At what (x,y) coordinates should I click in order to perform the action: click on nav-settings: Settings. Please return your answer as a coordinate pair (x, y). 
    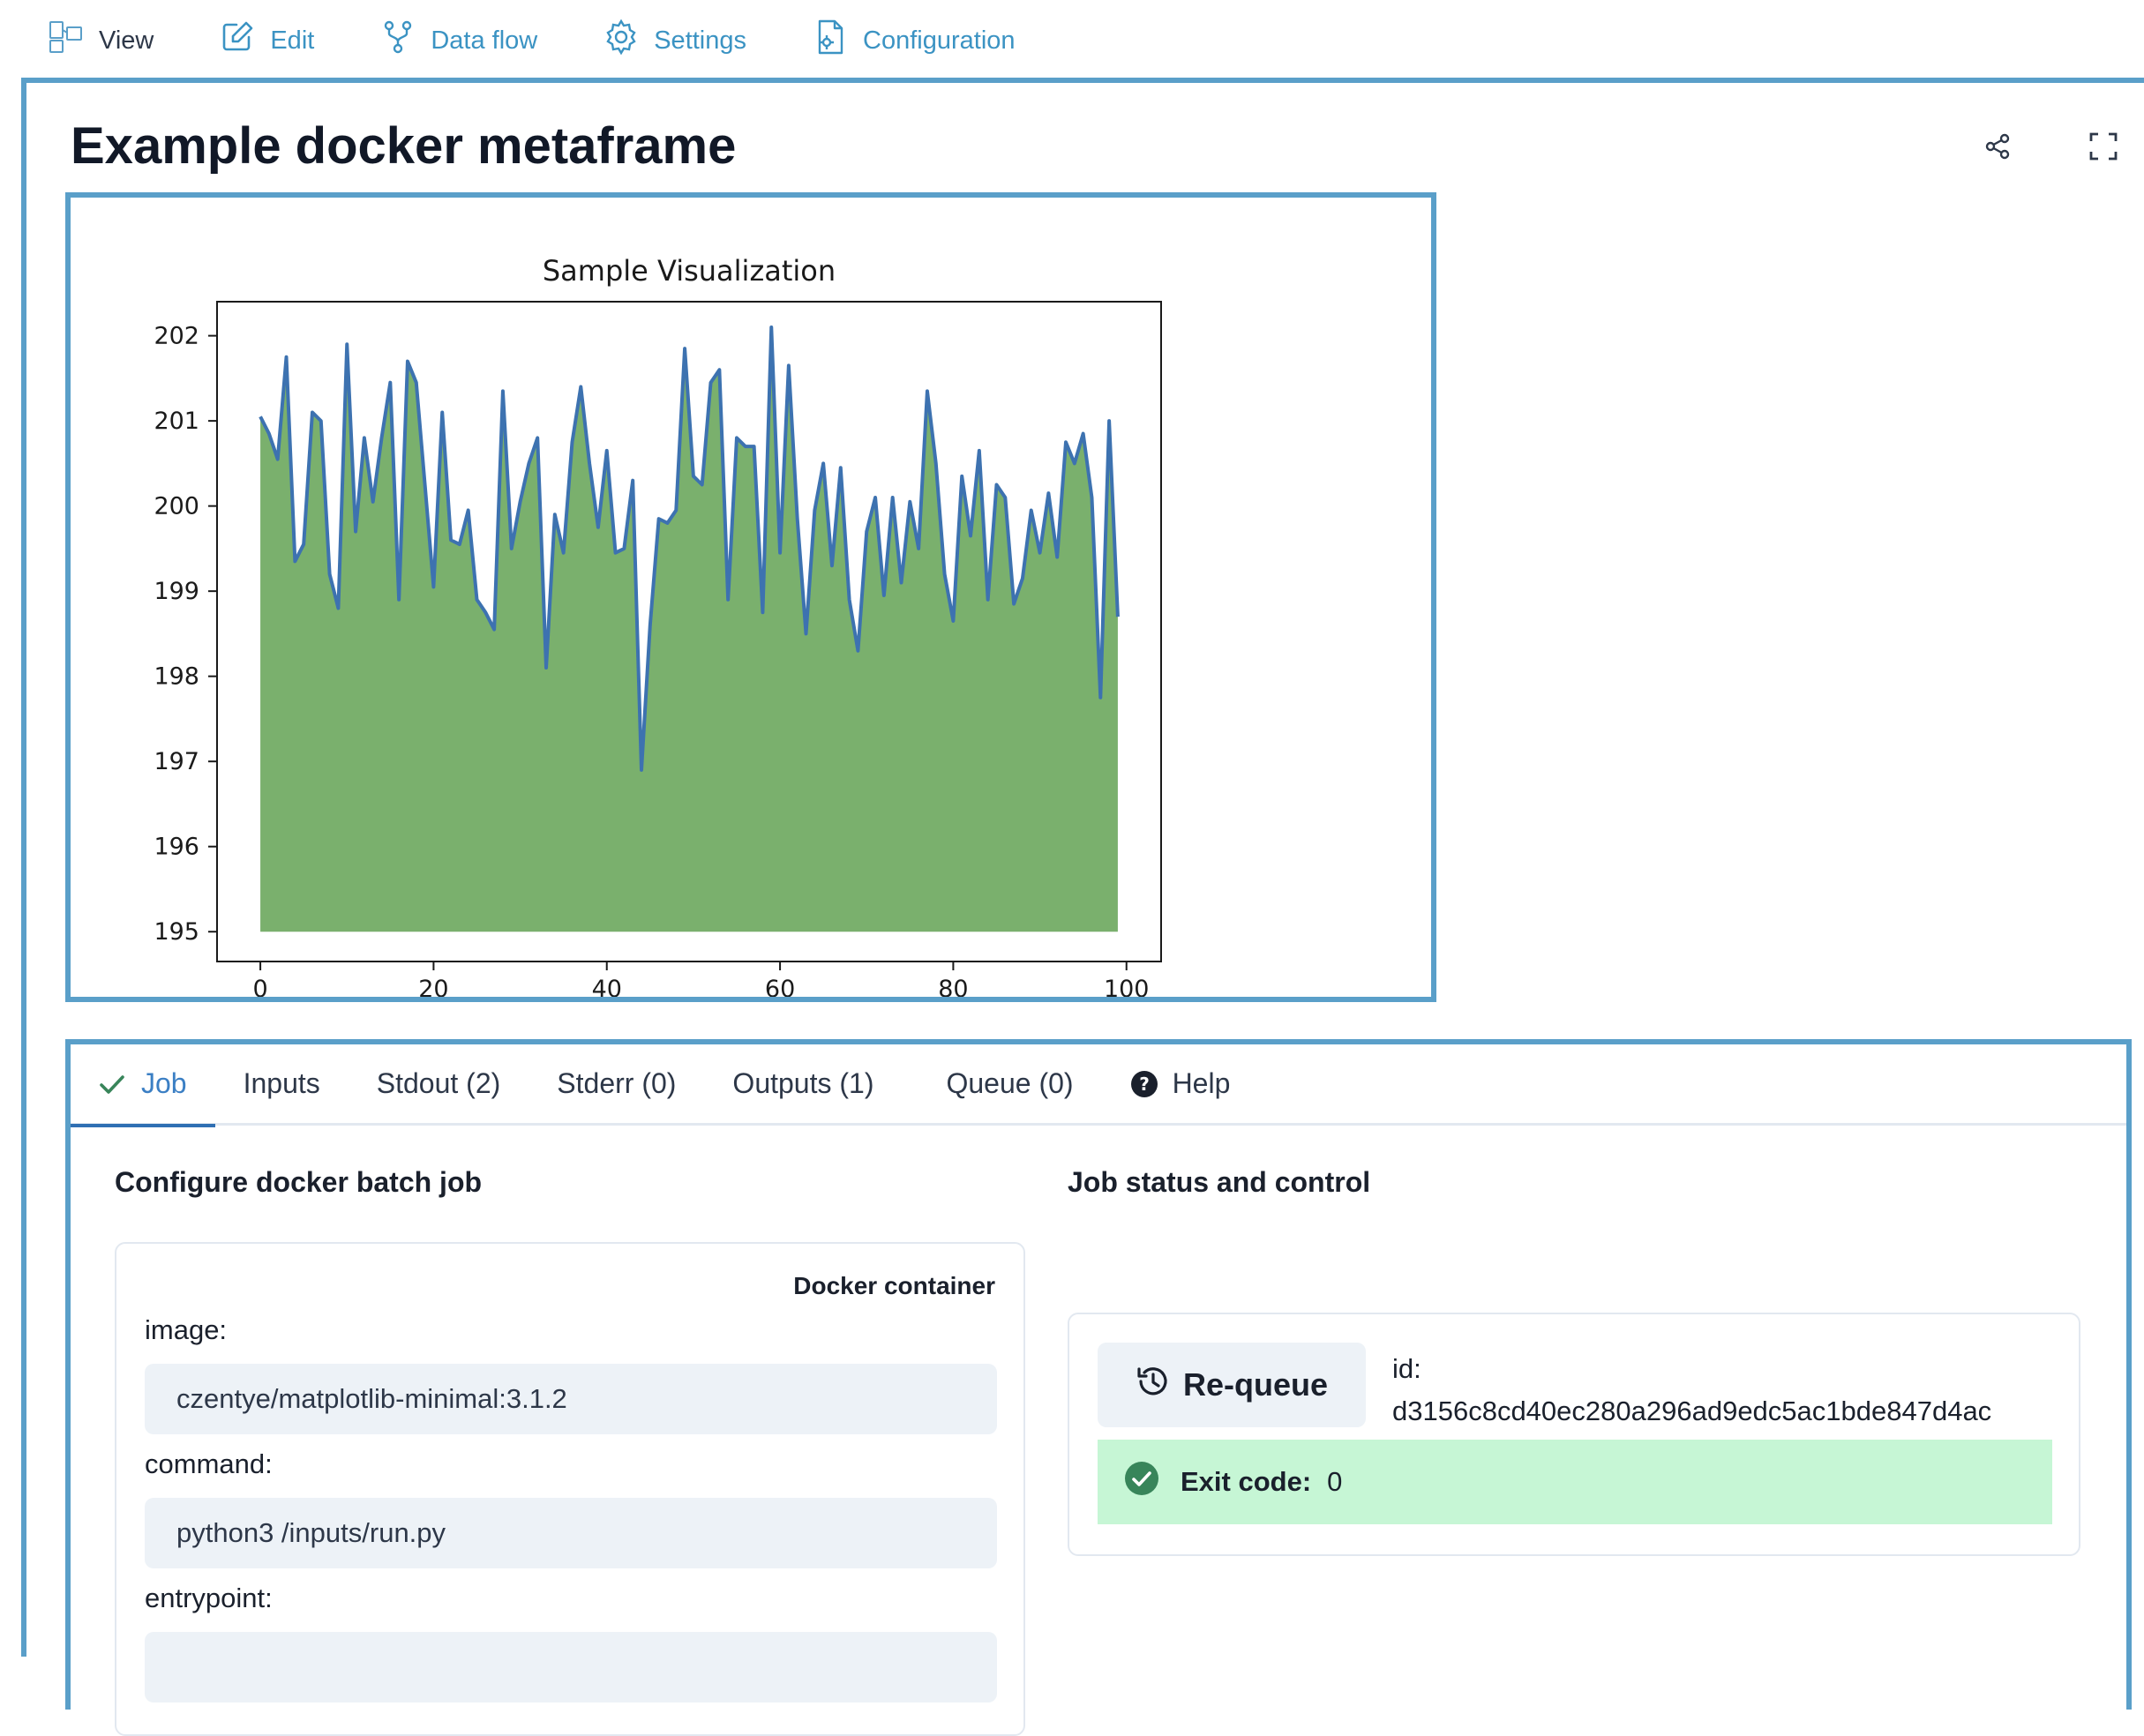
    Looking at the image, I should click on (674, 41).